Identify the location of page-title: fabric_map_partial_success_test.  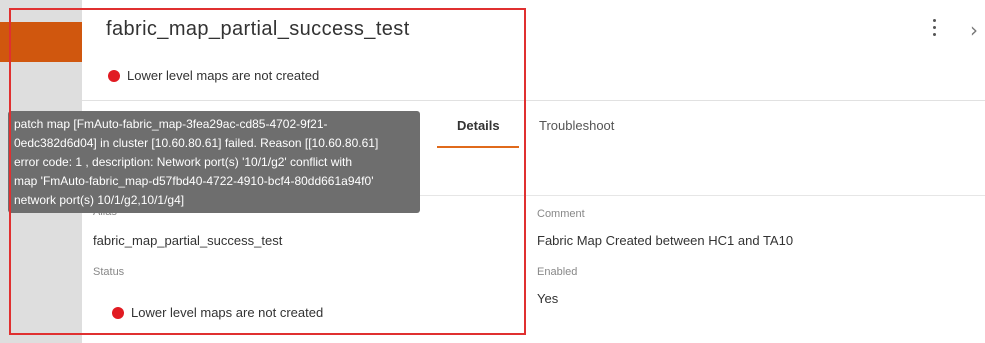
(258, 29).